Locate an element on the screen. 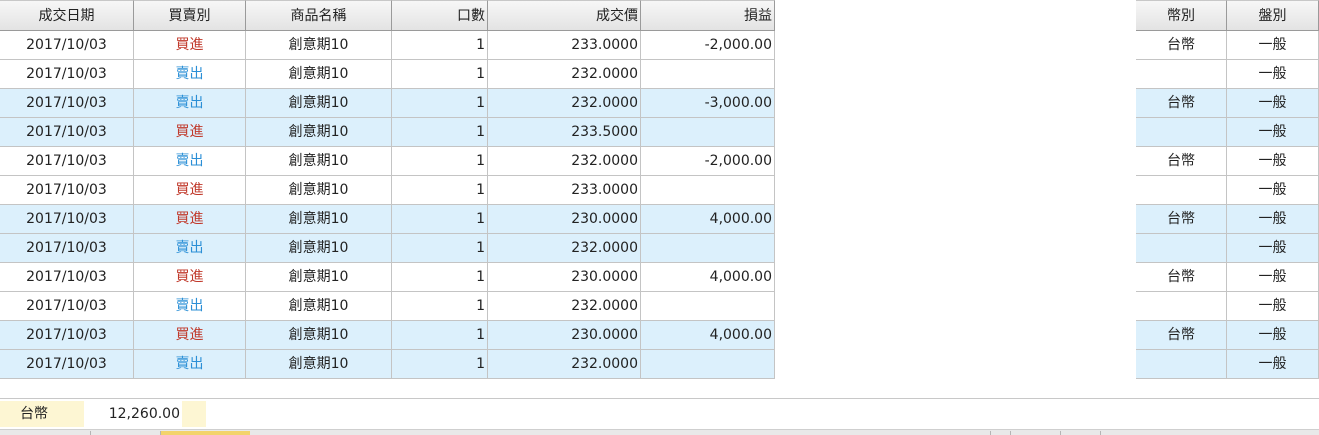  column-header-qty: 口數 is located at coordinates (440, 15).